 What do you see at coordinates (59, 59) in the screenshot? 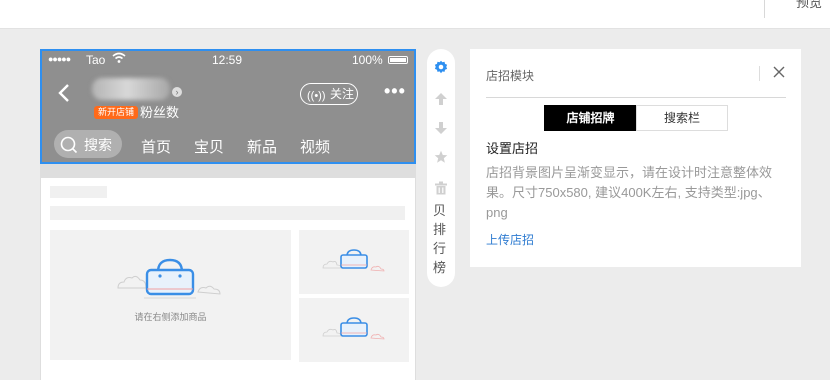
I see `signal-dots: ●●●●●` at bounding box center [59, 59].